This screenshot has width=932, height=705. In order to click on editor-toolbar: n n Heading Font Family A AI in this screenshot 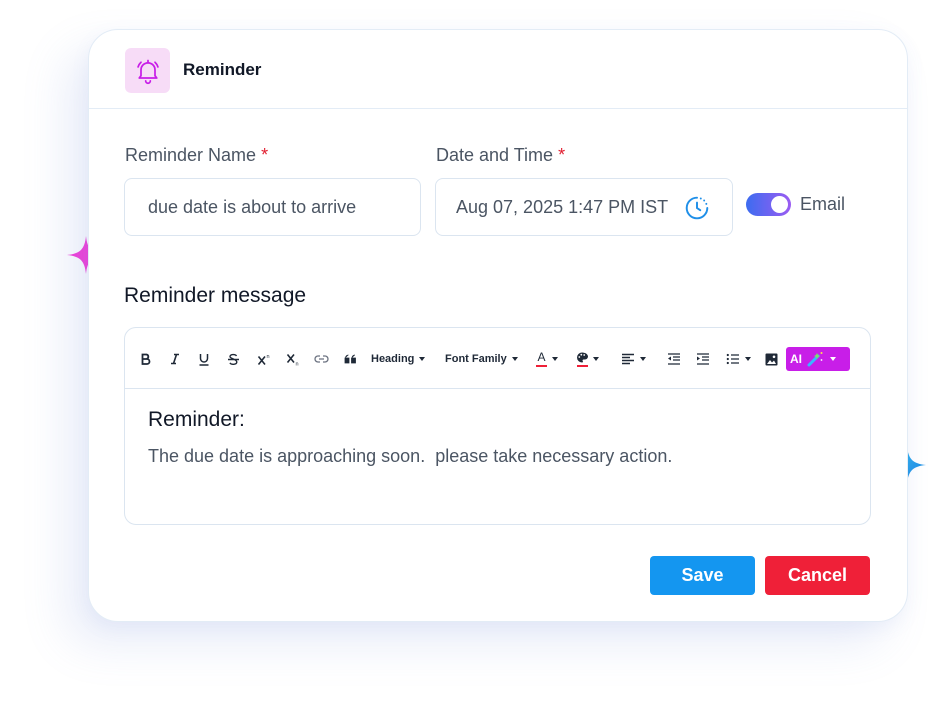, I will do `click(497, 358)`.